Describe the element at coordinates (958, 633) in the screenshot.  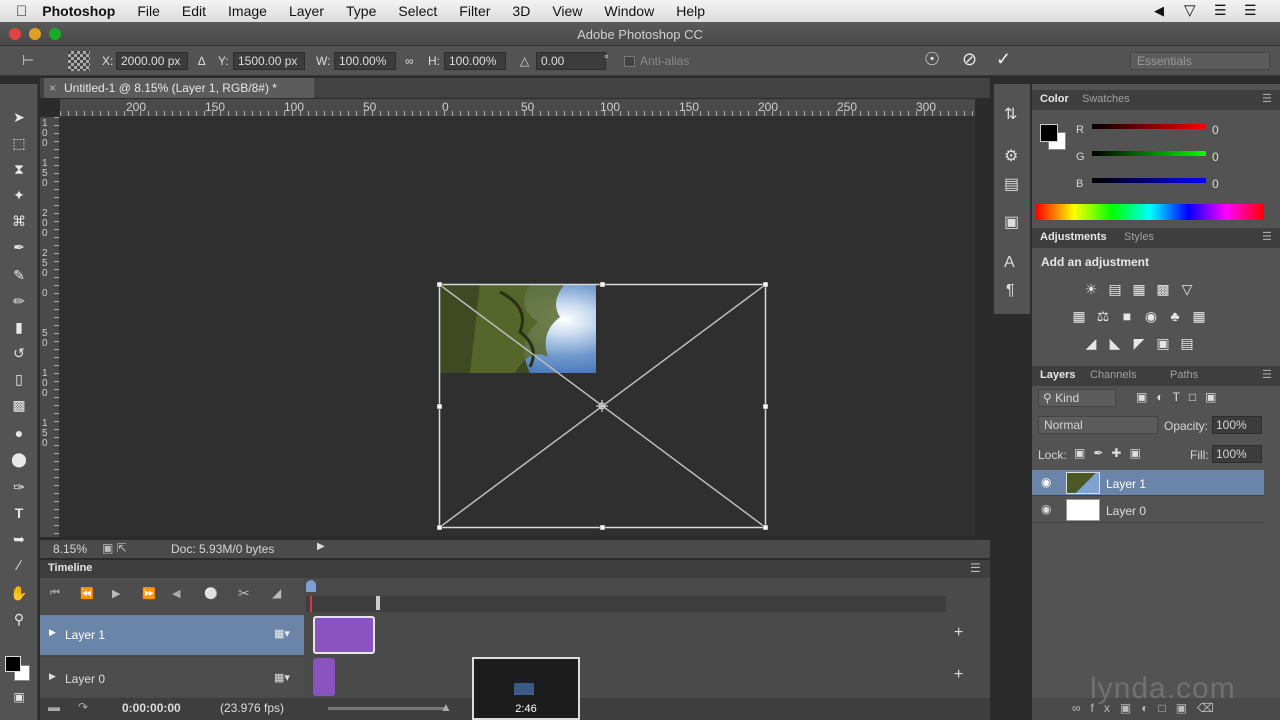
I see `add-media-icon: +` at that location.